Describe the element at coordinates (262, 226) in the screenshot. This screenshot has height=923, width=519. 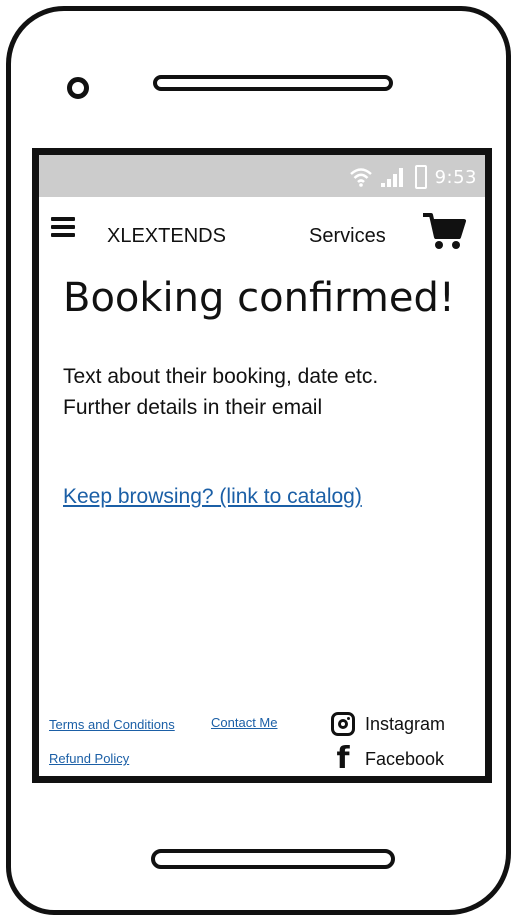
I see `top-nav: XLEXTENDS Services` at that location.